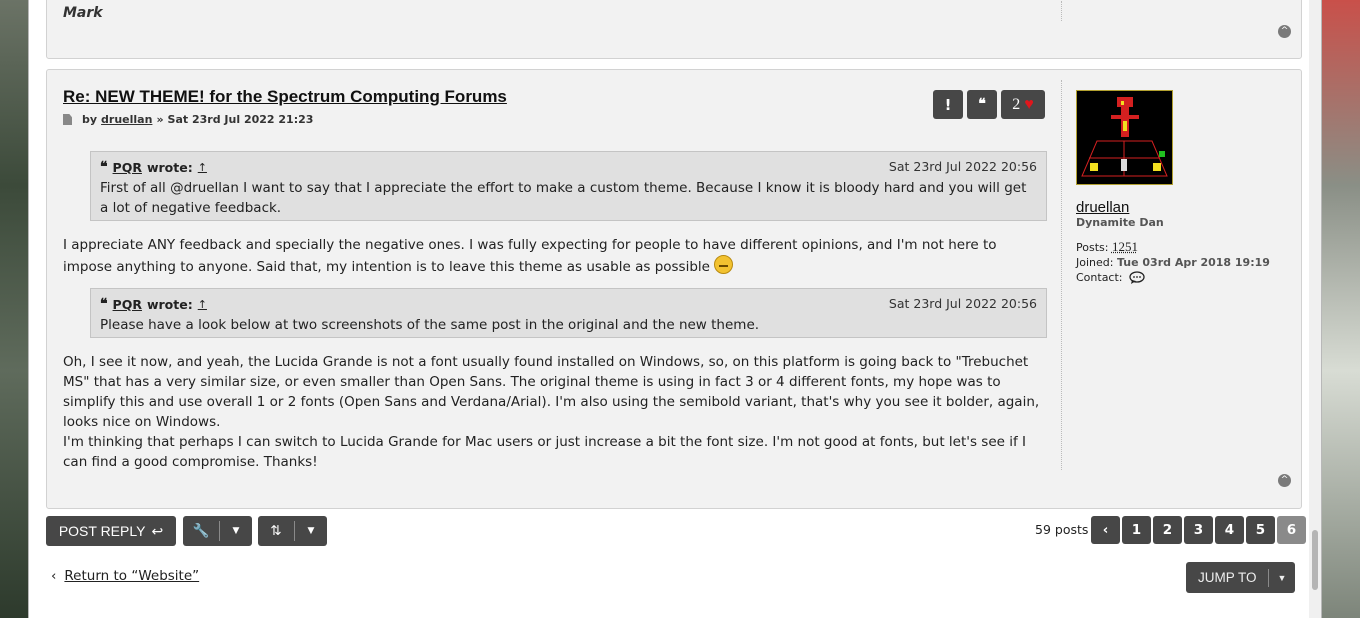 The height and width of the screenshot is (618, 1360). Describe the element at coordinates (1260, 530) in the screenshot. I see `page-link: 5` at that location.